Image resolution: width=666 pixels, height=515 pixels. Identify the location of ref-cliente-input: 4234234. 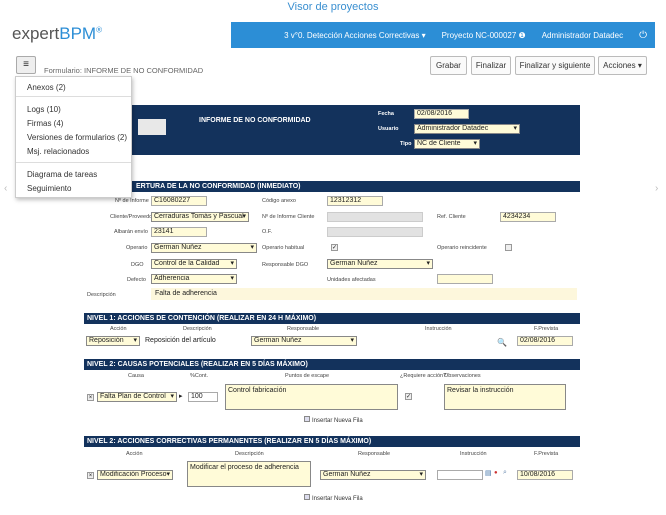
(528, 217).